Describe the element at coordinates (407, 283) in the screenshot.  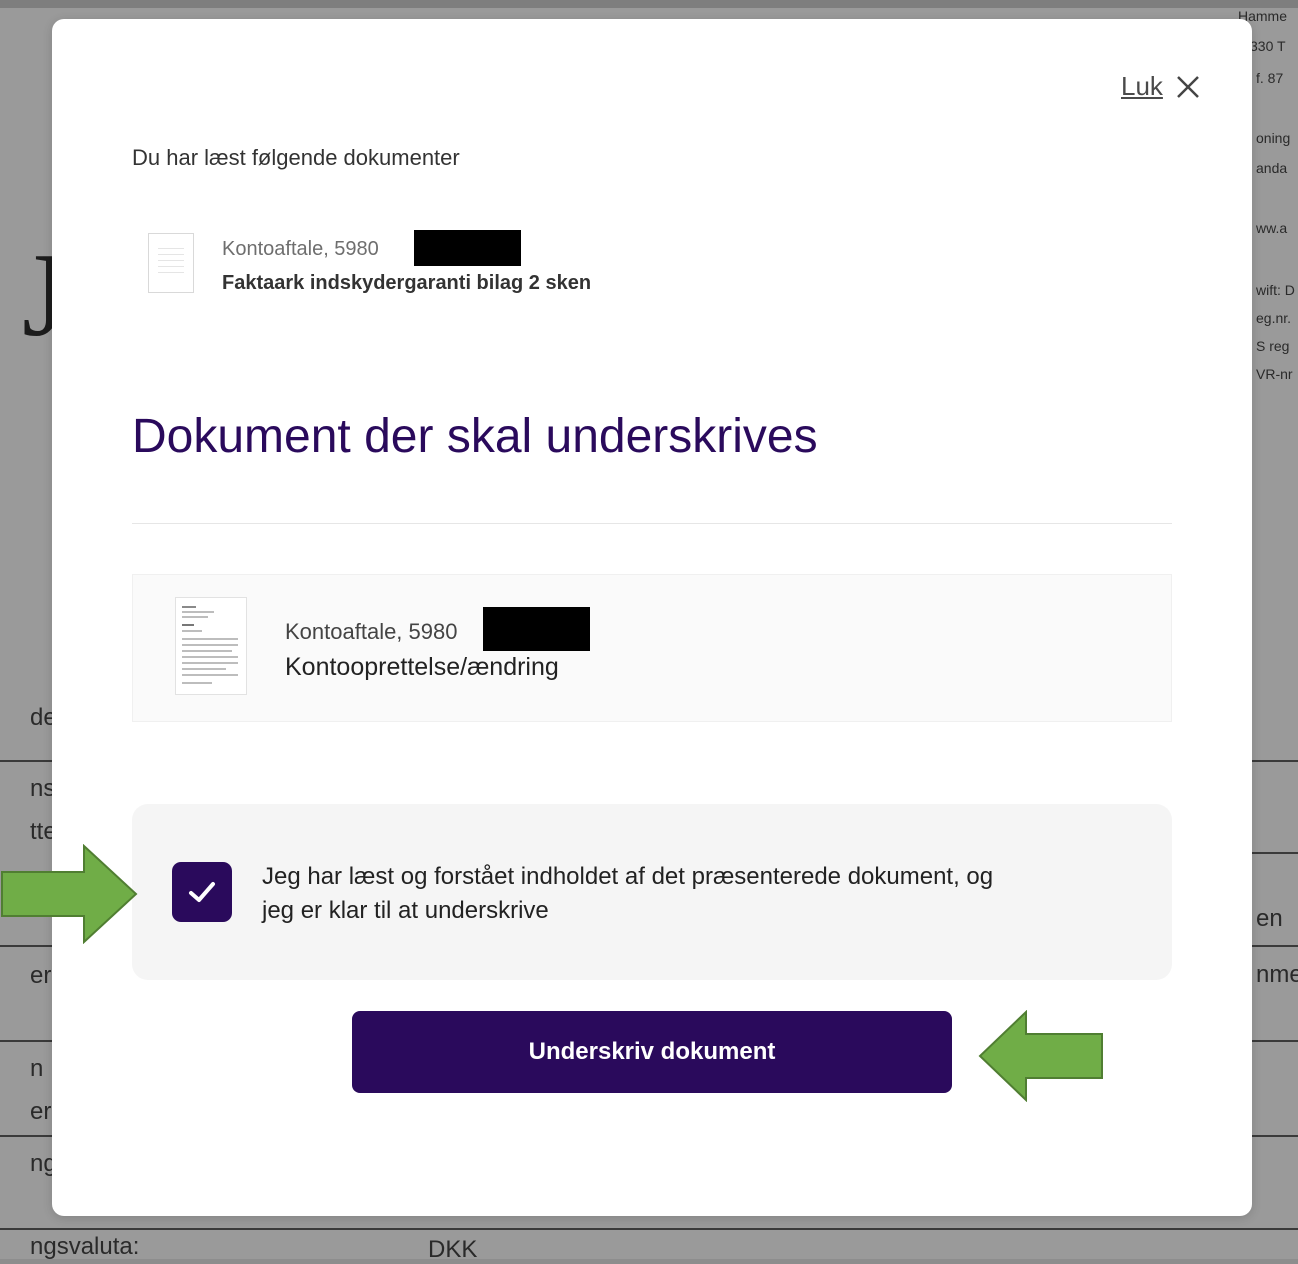
I see `read-document-subtitle: Faktaark indskydergaranti bilag 2 sken` at that location.